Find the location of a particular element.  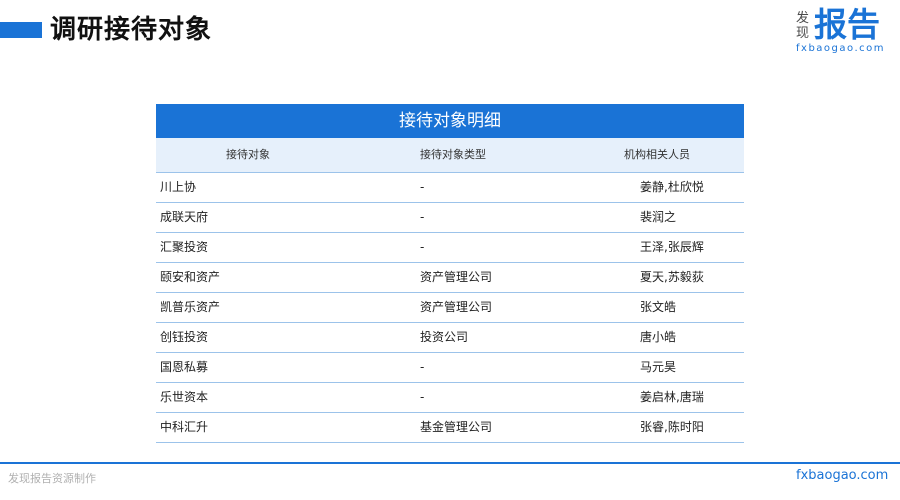

table-row: 国恩私募 - 马元昊 is located at coordinates (450, 368).